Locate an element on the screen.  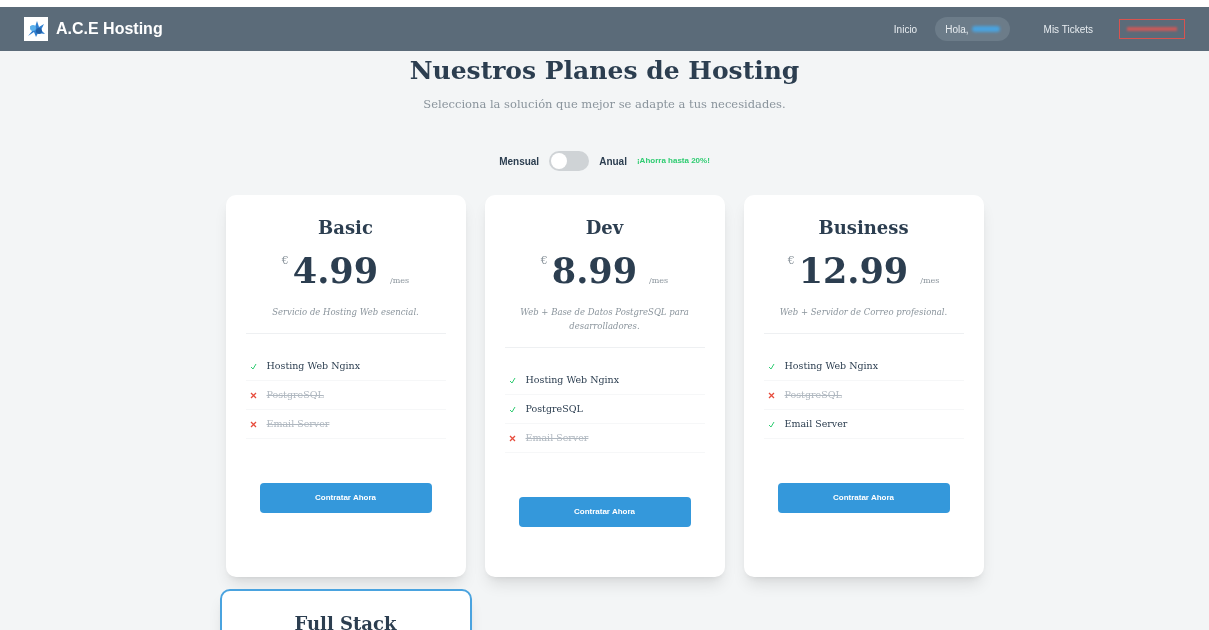
discount-text: ¡Ahorra hasta 20%! is located at coordinates (673, 161).